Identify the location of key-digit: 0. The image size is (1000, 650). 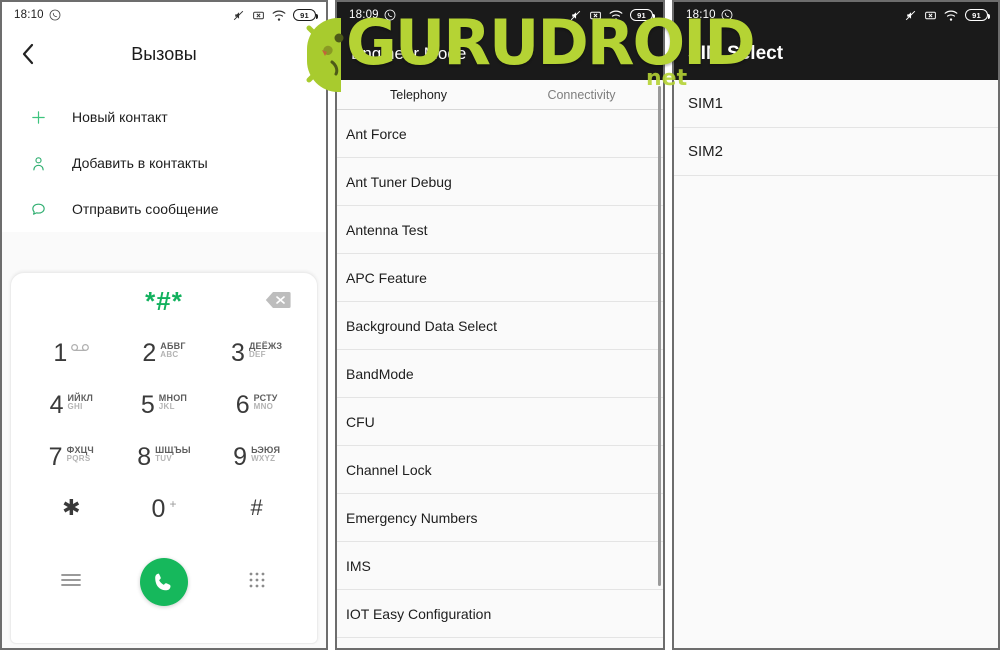
(158, 509).